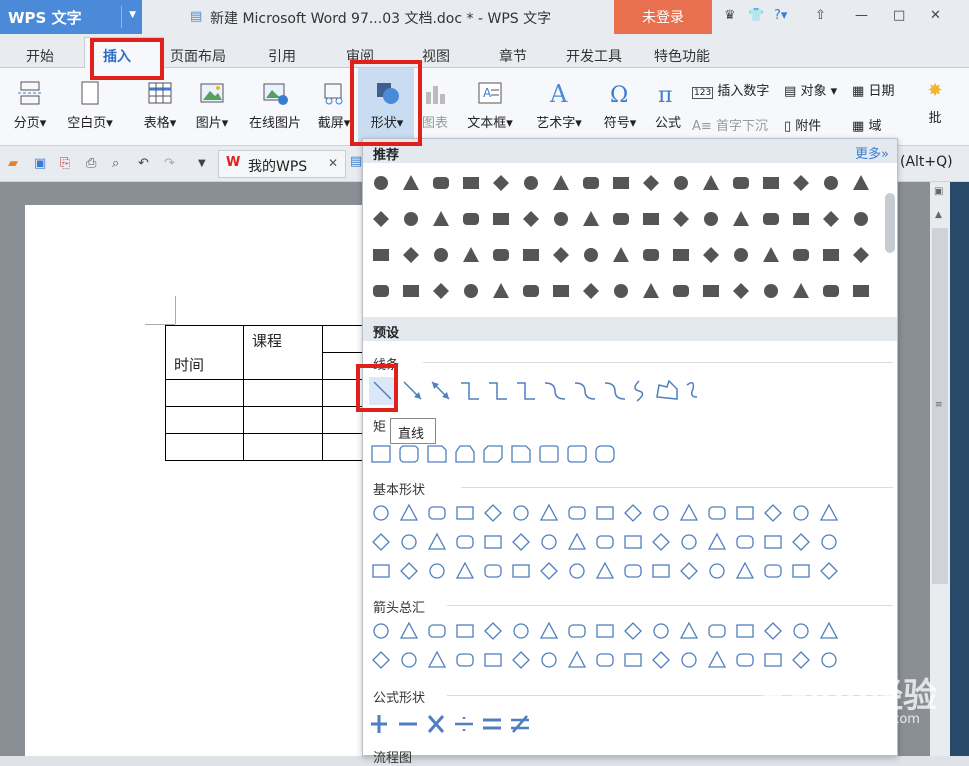 Image resolution: width=969 pixels, height=766 pixels. I want to click on formula-button: π 公式, so click(668, 105).